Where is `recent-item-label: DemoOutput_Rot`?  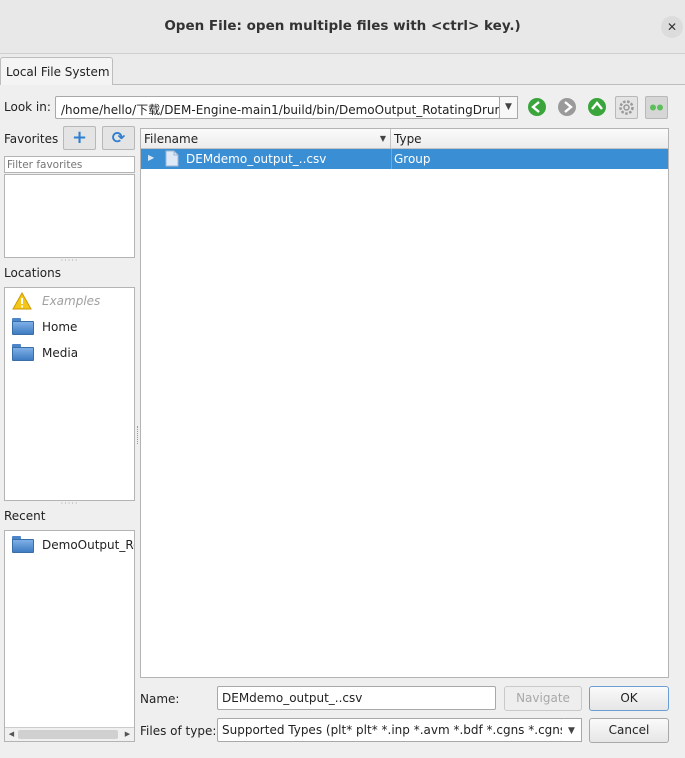 recent-item-label: DemoOutput_Rot is located at coordinates (88, 545).